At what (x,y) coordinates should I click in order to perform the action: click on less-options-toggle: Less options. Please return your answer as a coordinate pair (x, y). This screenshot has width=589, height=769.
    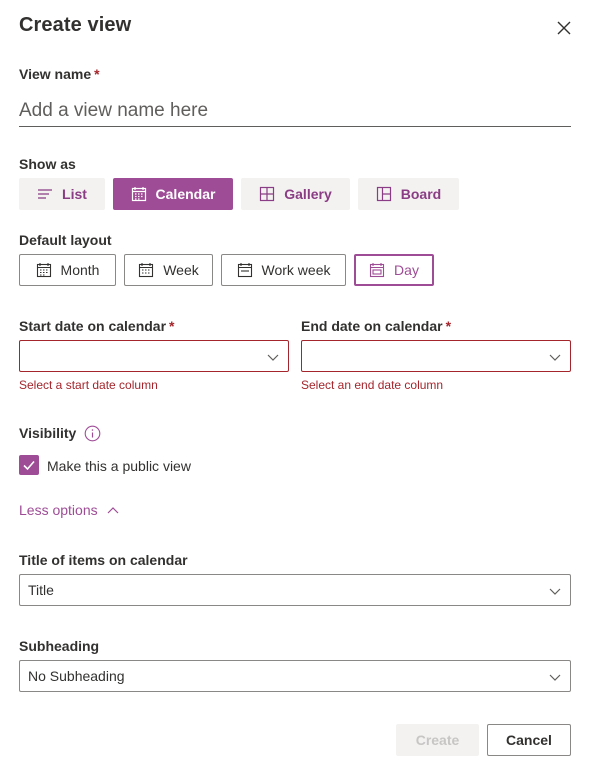
    Looking at the image, I should click on (69, 510).